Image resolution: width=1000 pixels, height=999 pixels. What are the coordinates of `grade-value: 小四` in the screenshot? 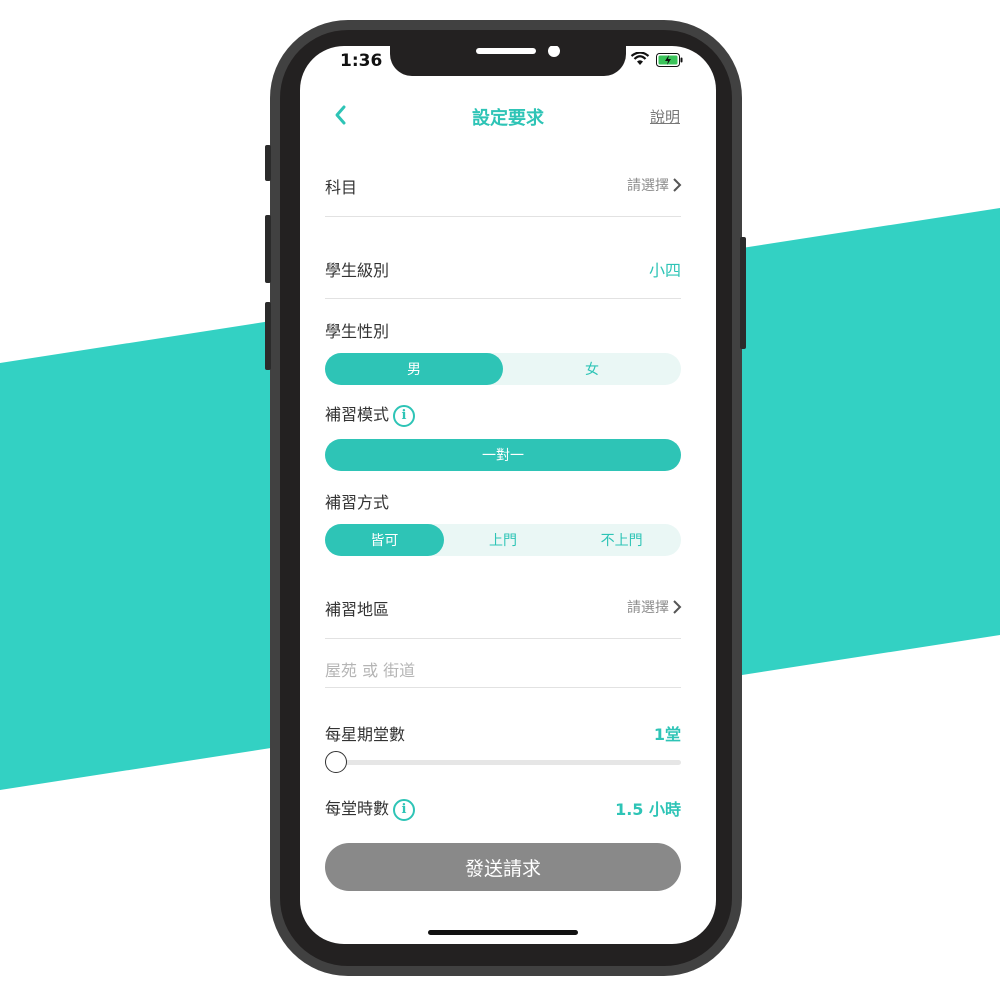 It's located at (665, 269).